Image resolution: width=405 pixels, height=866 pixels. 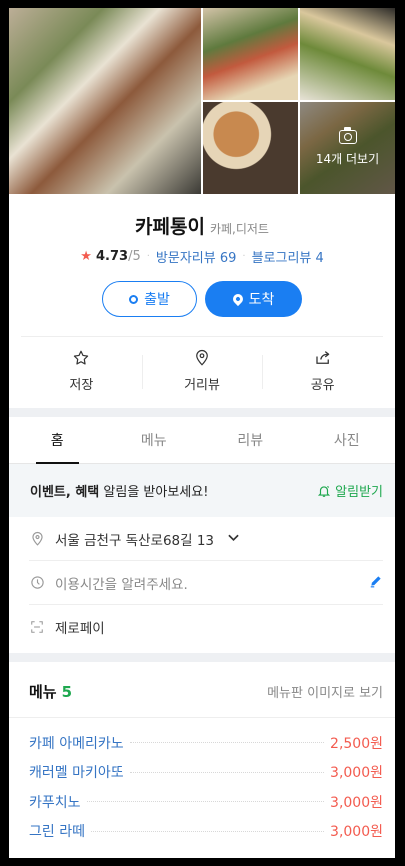 I want to click on notification-banner: 이벤트, 혜택 알림을 받아보세요! 알림받기, so click(x=202, y=490).